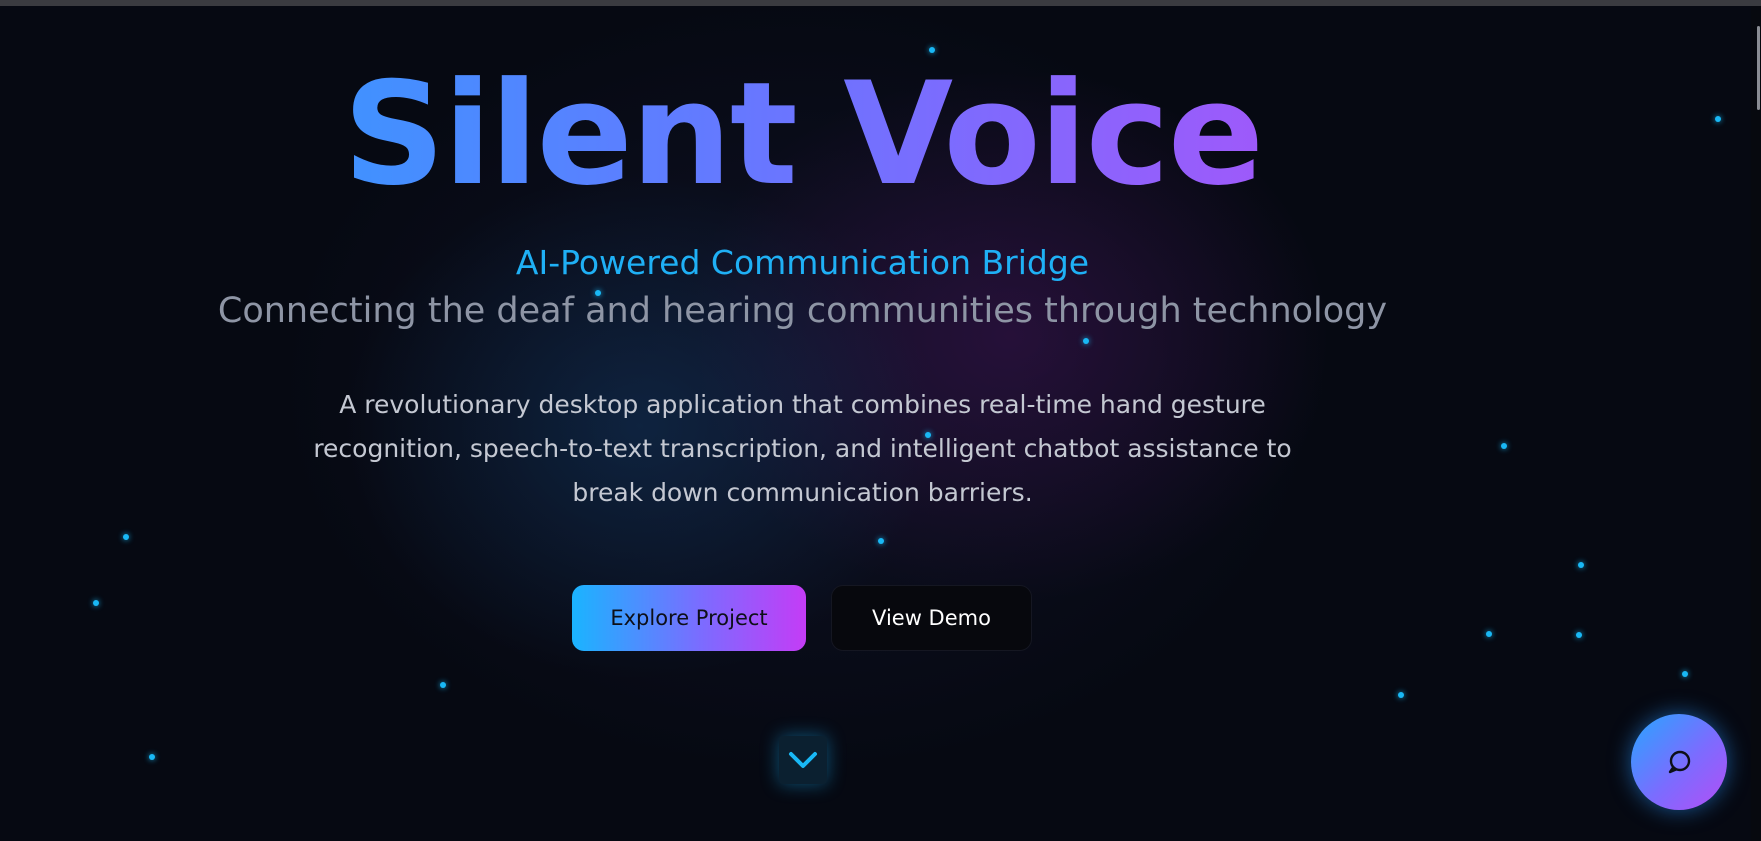  I want to click on explore-project-button: Explore Project, so click(689, 618).